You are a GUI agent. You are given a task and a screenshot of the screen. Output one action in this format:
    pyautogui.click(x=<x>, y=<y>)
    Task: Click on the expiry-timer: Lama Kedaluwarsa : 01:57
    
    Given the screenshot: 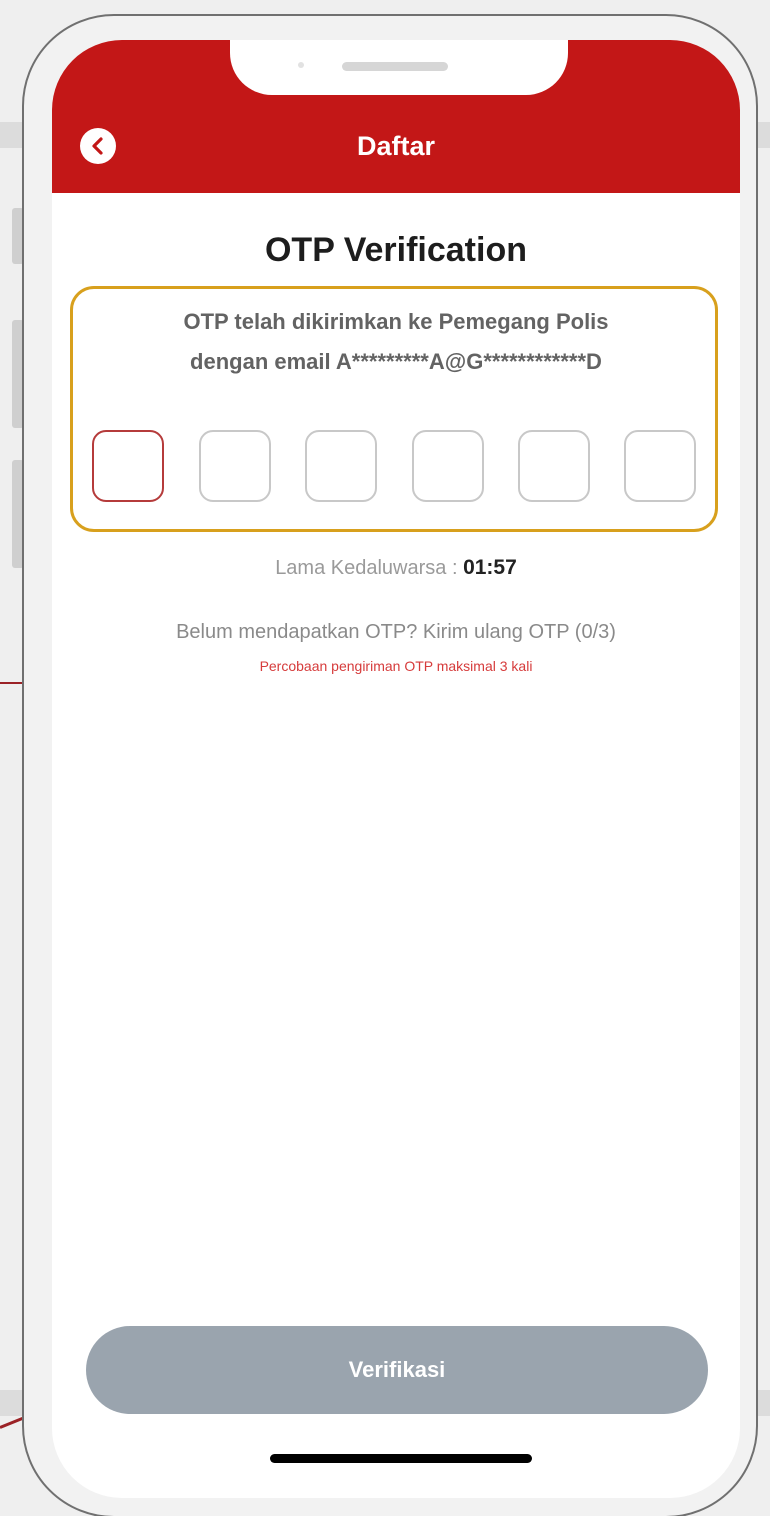 What is the action you would take?
    pyautogui.click(x=396, y=568)
    